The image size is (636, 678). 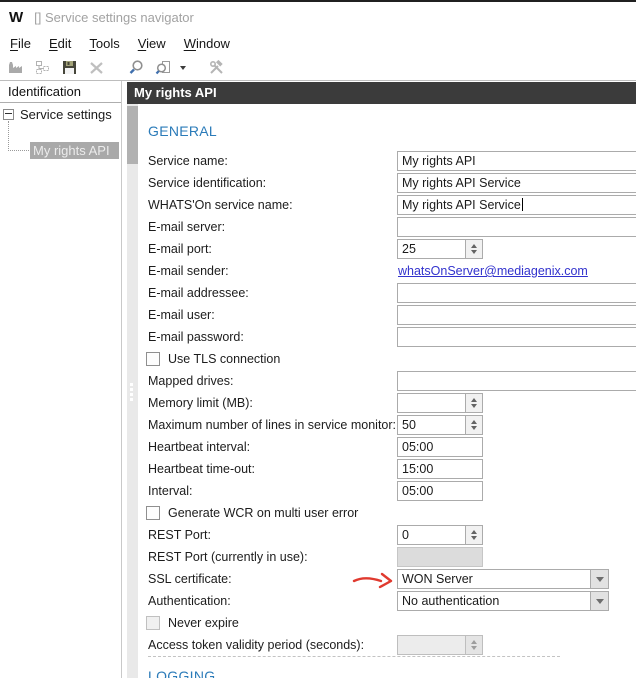 I want to click on e-mail-port-input: 25, so click(x=440, y=249).